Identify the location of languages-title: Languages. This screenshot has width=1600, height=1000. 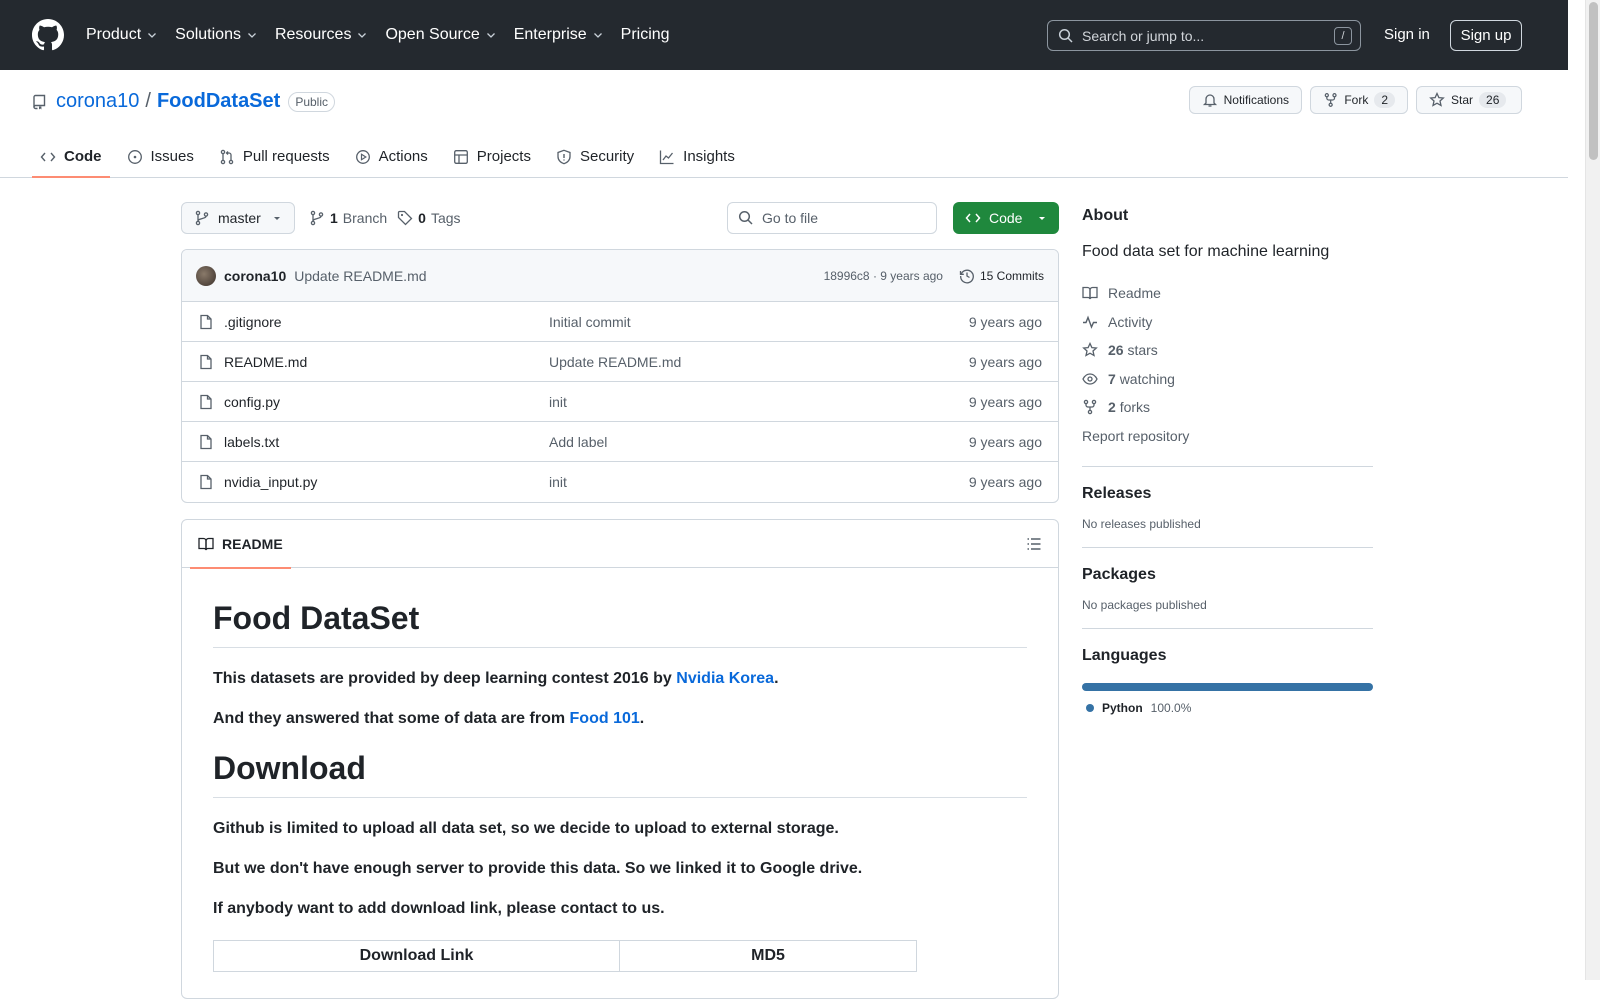
(1124, 655).